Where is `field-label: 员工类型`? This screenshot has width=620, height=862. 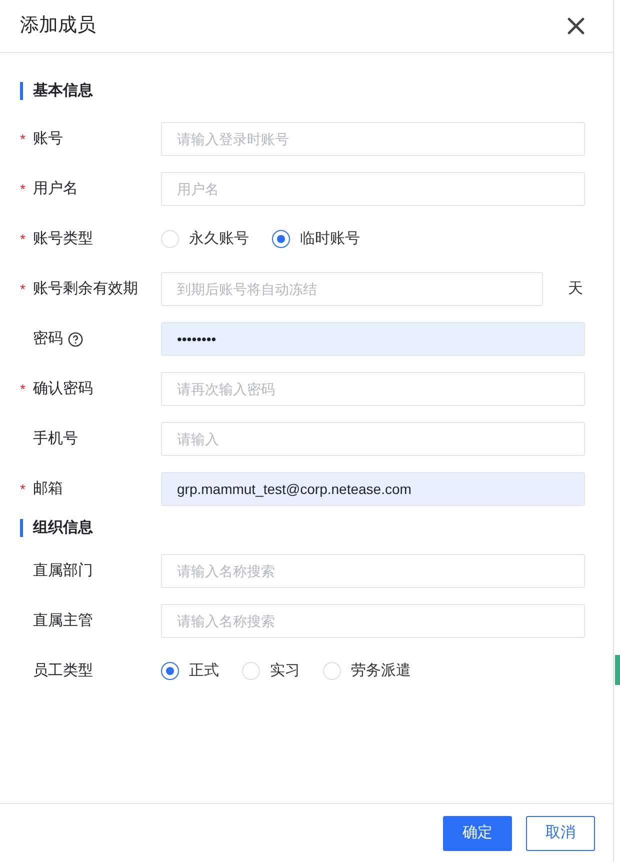 field-label: 员工类型 is located at coordinates (63, 670).